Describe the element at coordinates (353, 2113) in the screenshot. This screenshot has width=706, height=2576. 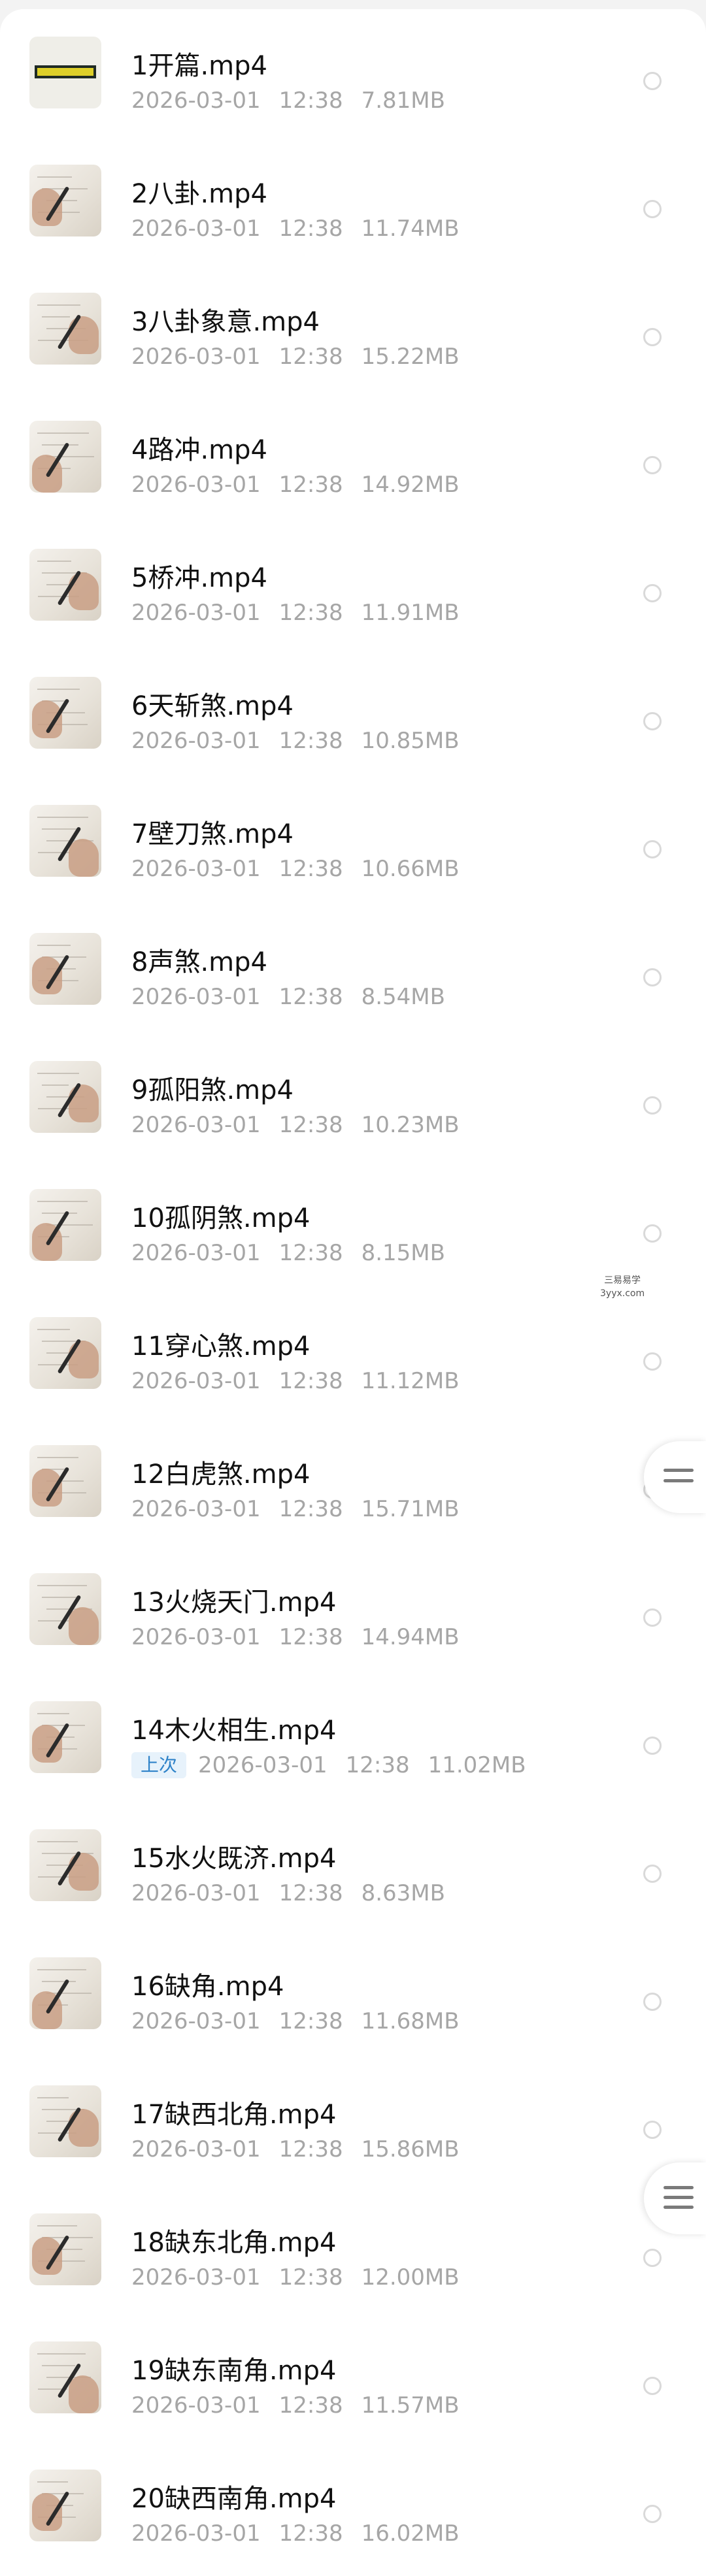
I see `file-row: 17缺西北角.mp4 2026-03-01 12:38 15.86MB` at that location.